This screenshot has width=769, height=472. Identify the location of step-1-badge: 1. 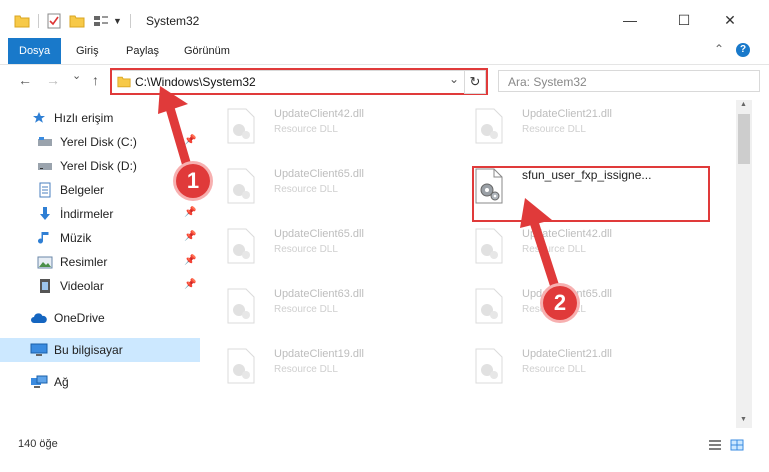
(193, 181).